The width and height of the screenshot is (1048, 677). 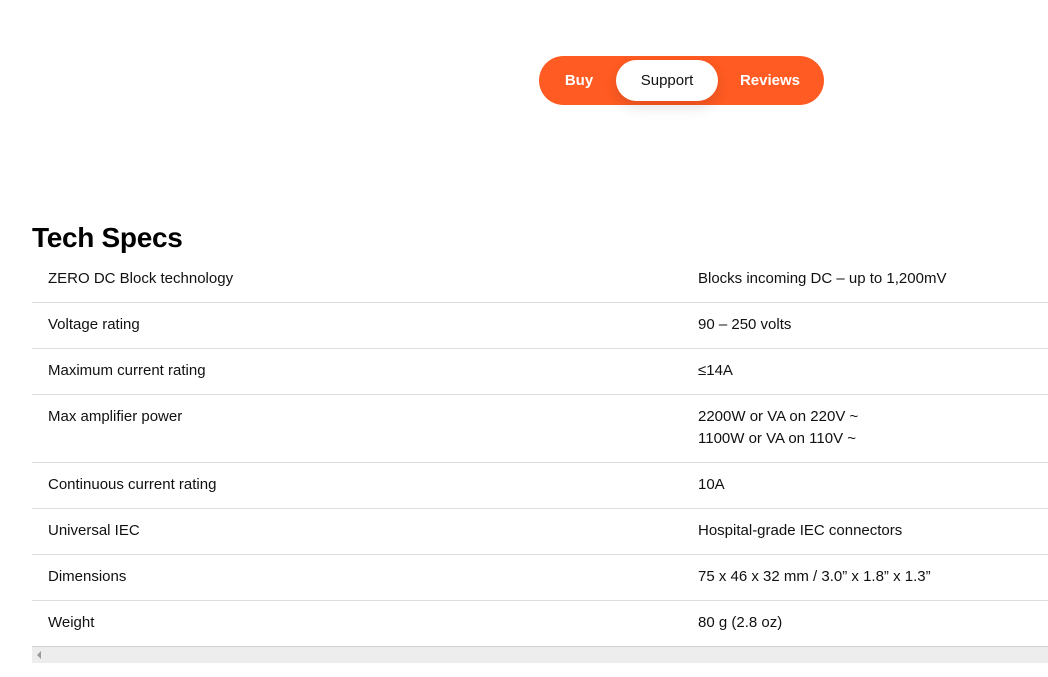 What do you see at coordinates (357, 623) in the screenshot?
I see `spec-label: Weight` at bounding box center [357, 623].